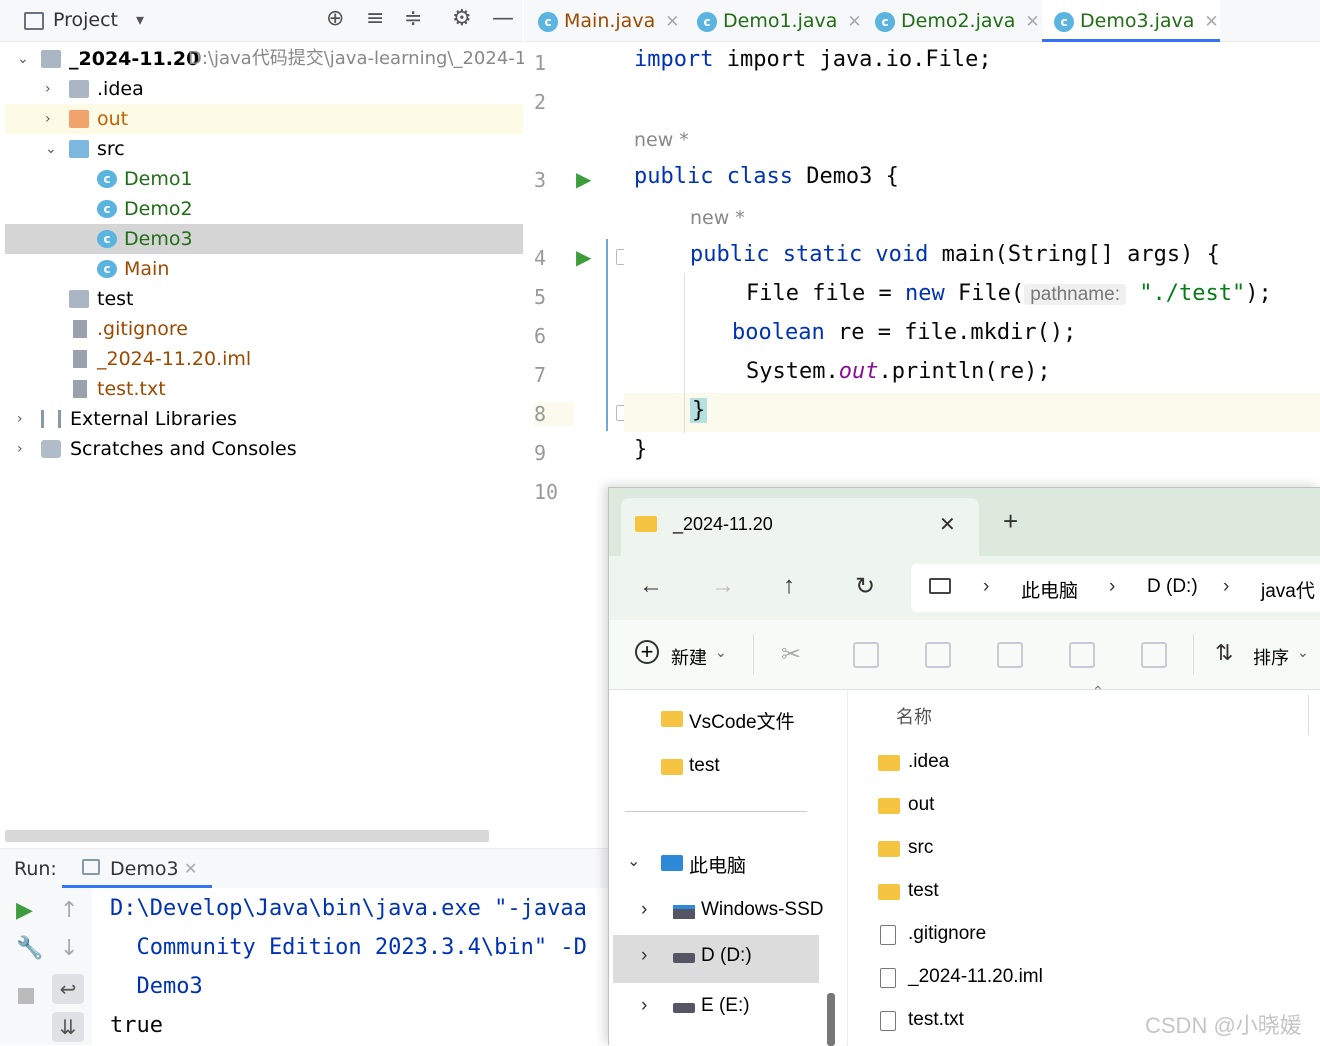 This screenshot has height=1046, width=1320. What do you see at coordinates (68, 989) in the screenshot?
I see `soft-wrap-icon: ↩` at bounding box center [68, 989].